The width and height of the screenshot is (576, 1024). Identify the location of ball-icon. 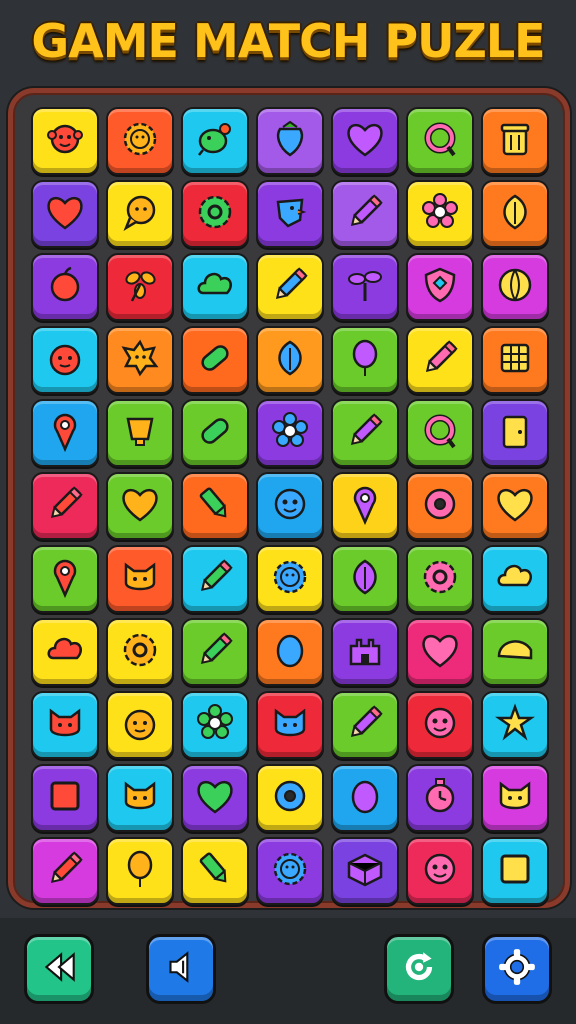
(515, 287).